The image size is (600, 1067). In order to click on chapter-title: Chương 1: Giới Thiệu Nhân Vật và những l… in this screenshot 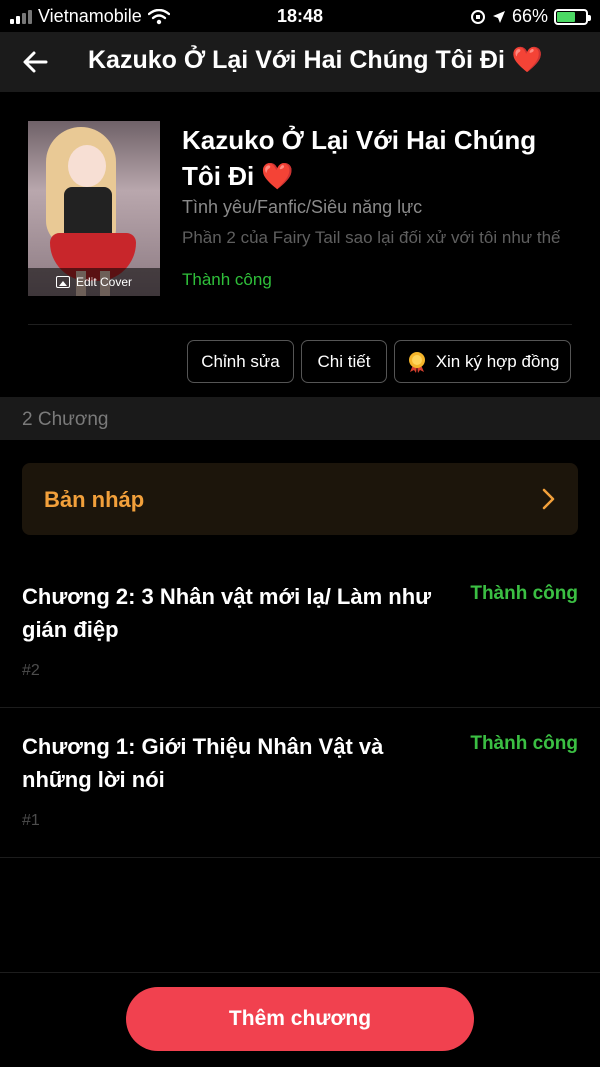, I will do `click(203, 763)`.